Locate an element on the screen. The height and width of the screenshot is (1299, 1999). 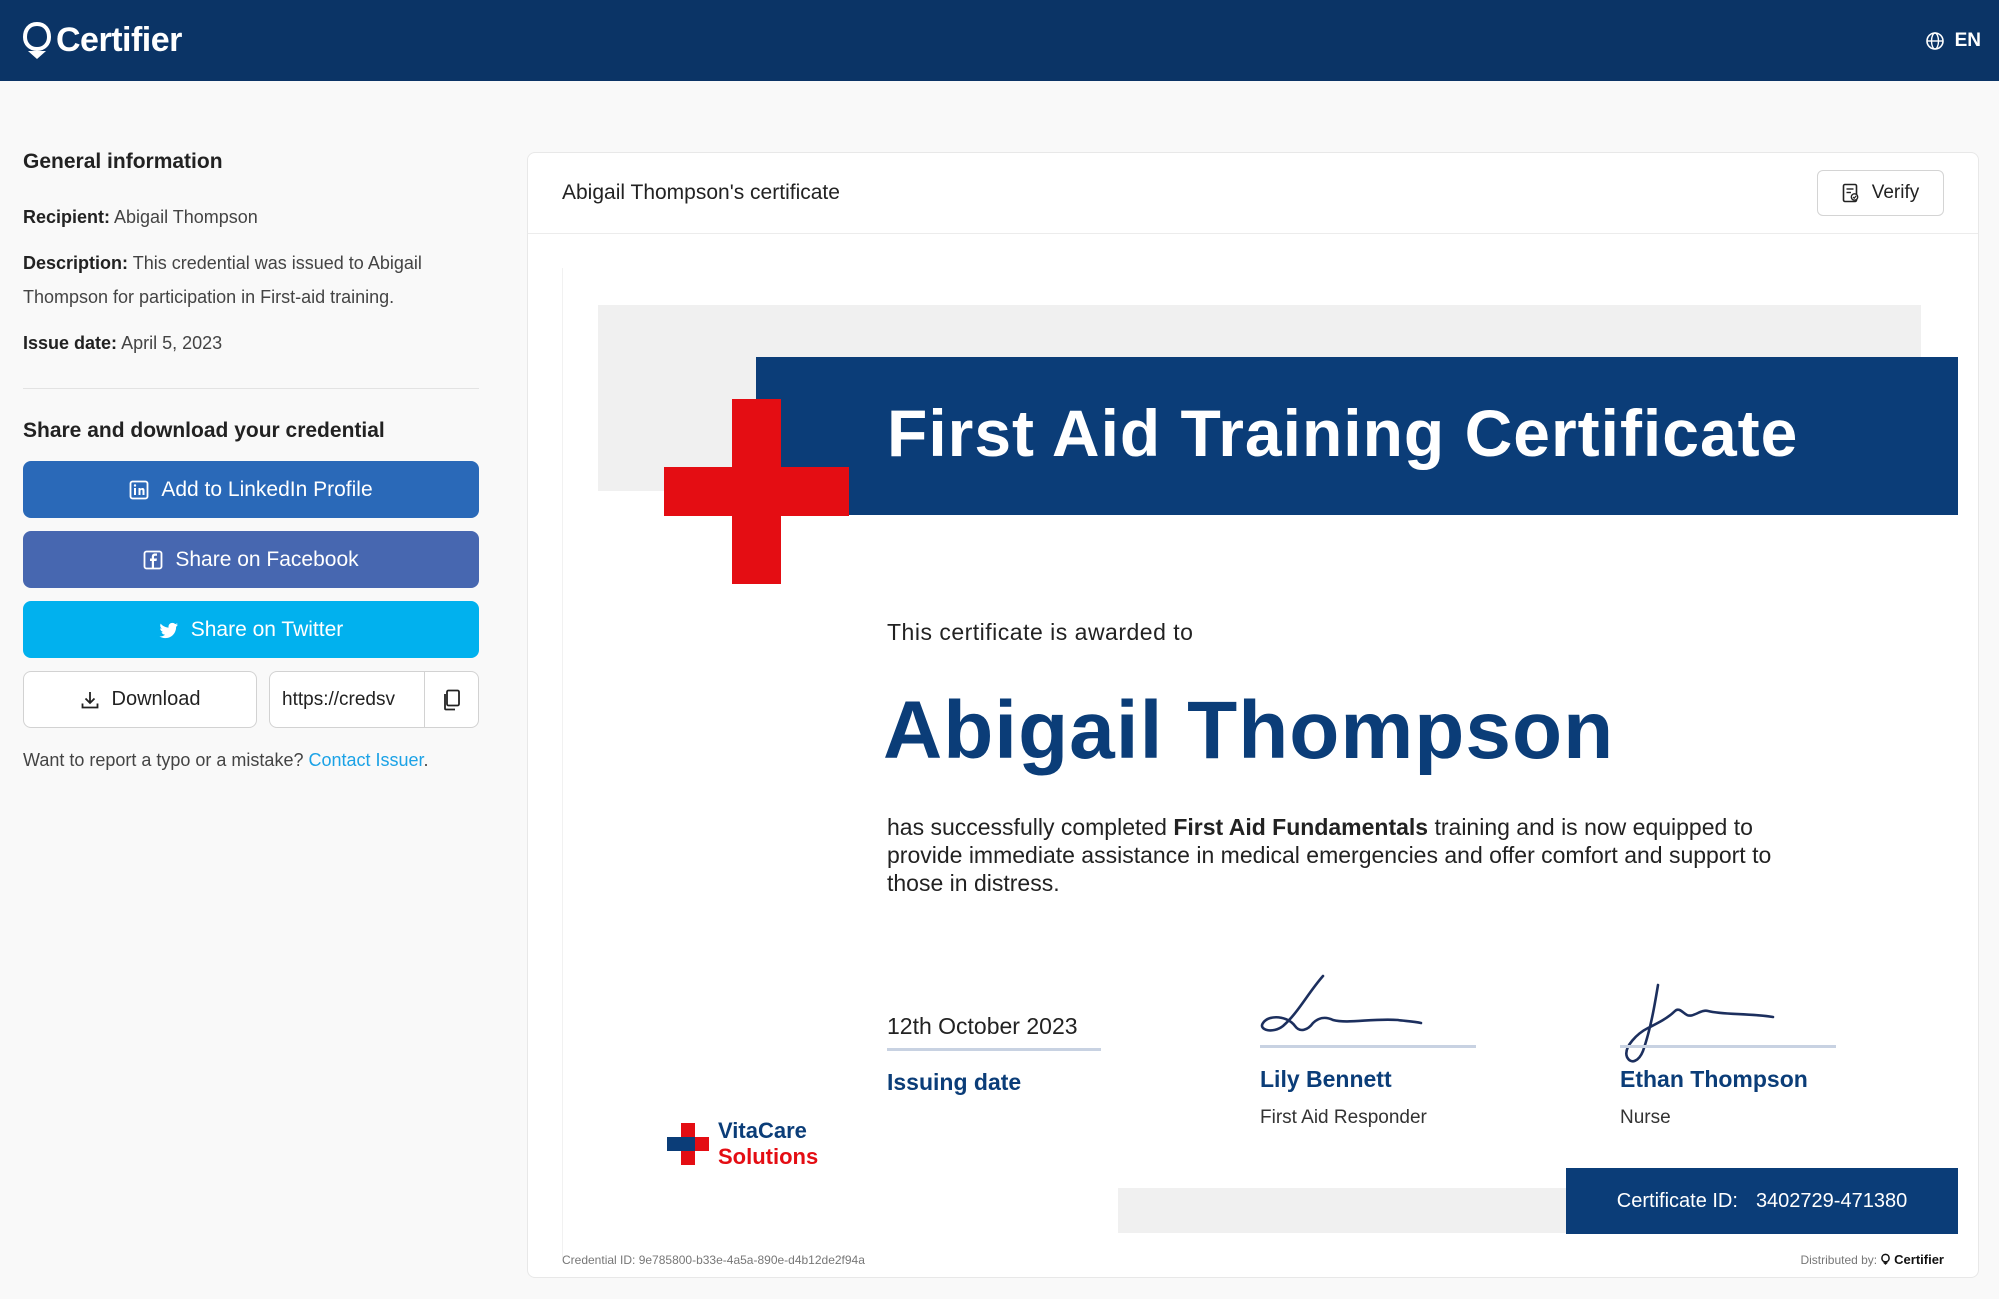
signer-1-line is located at coordinates (1368, 1046).